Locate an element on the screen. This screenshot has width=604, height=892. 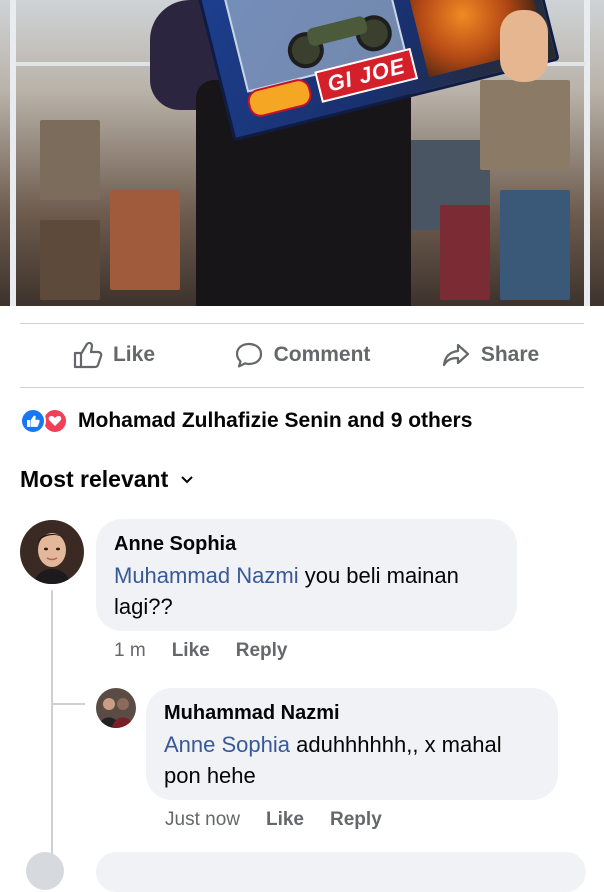
sort-label: Most relevant is located at coordinates (94, 479).